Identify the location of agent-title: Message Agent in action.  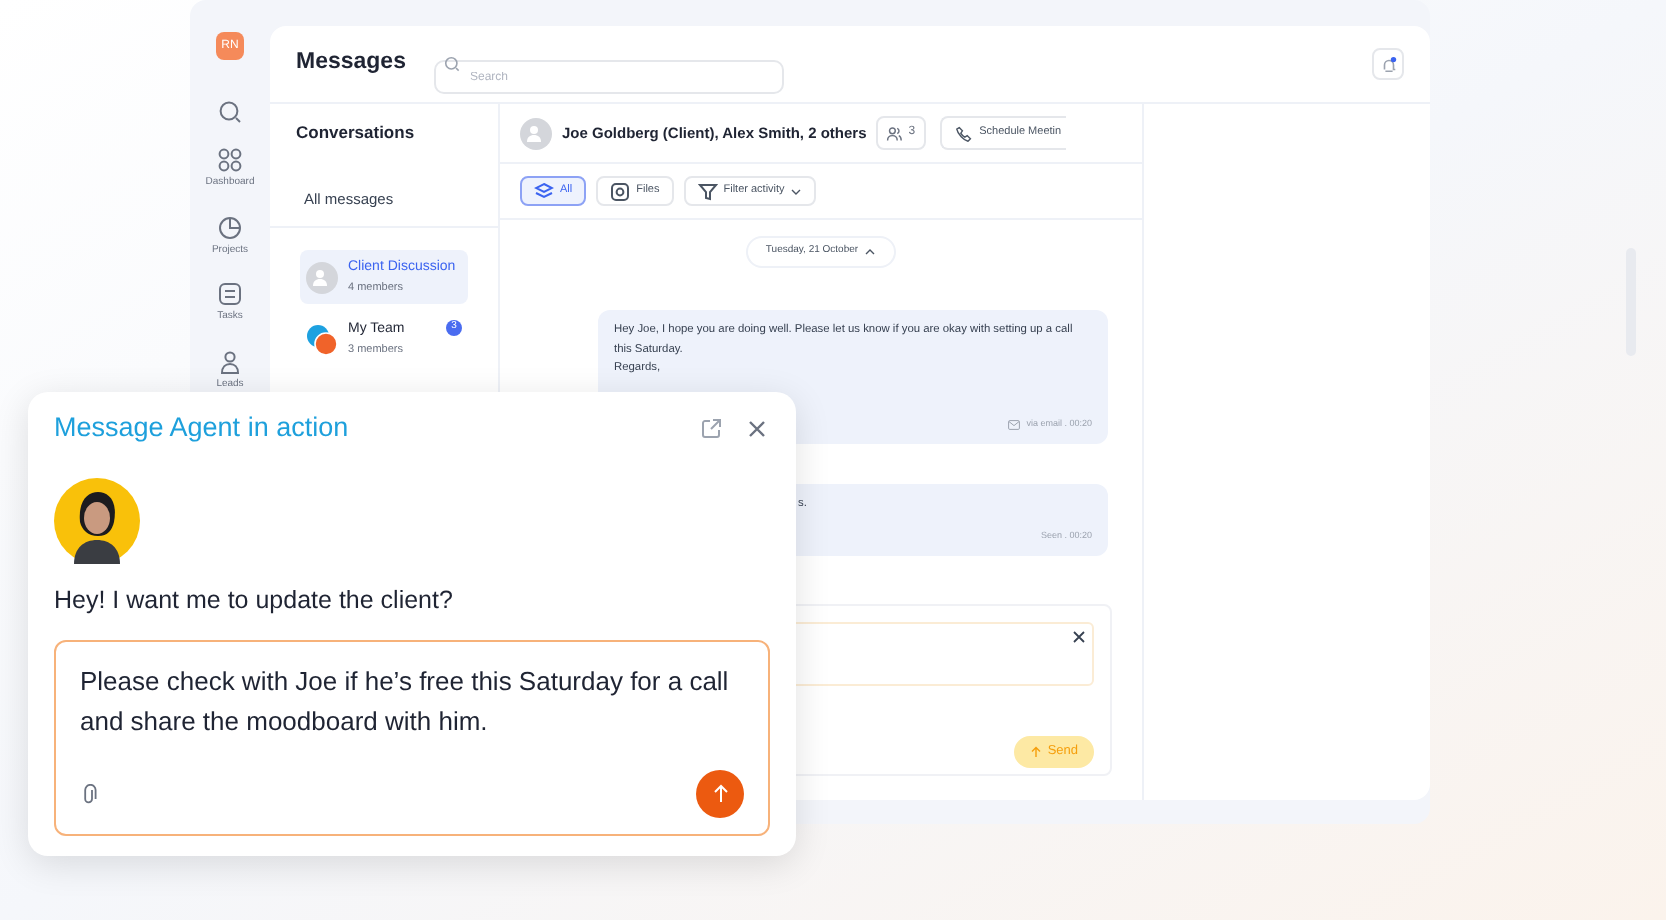
(201, 428).